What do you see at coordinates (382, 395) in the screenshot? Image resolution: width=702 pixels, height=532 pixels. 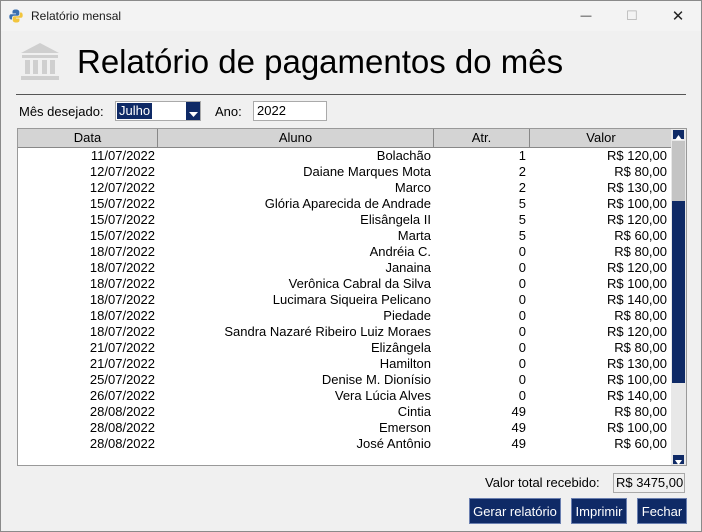 I see `cell-student: Vera Lúcia Alves` at bounding box center [382, 395].